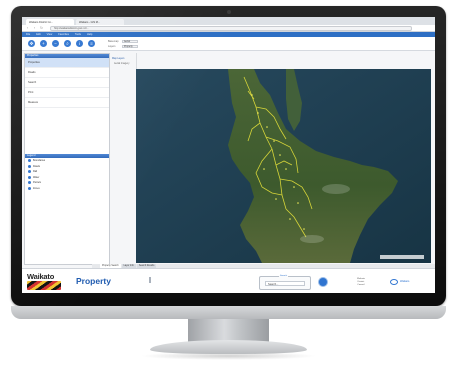  What do you see at coordinates (36, 166) in the screenshot?
I see `legend-label: Roads` at bounding box center [36, 166].